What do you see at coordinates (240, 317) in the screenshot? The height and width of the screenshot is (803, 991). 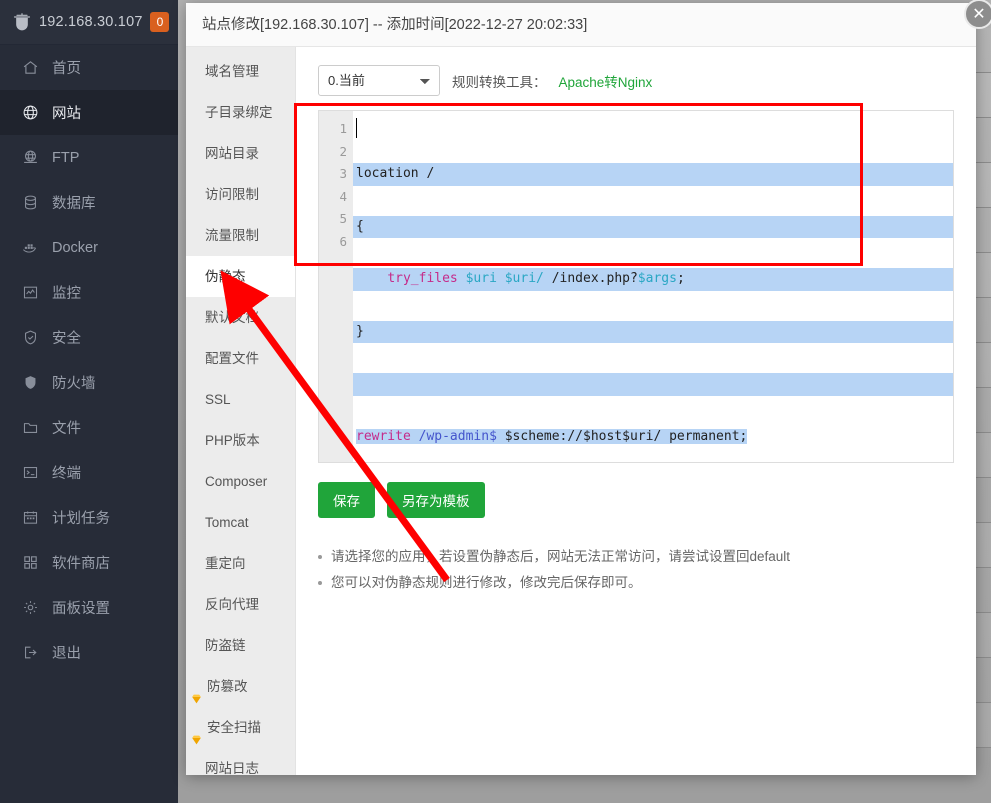 I see `modal-menu-item-7: 默认文档` at bounding box center [240, 317].